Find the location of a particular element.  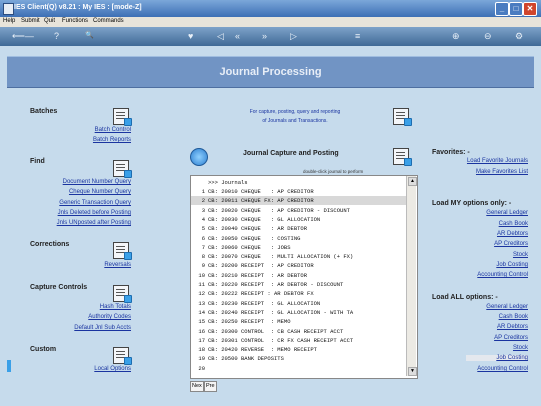

back-arrow-icon: ⟵— is located at coordinates (23, 36).